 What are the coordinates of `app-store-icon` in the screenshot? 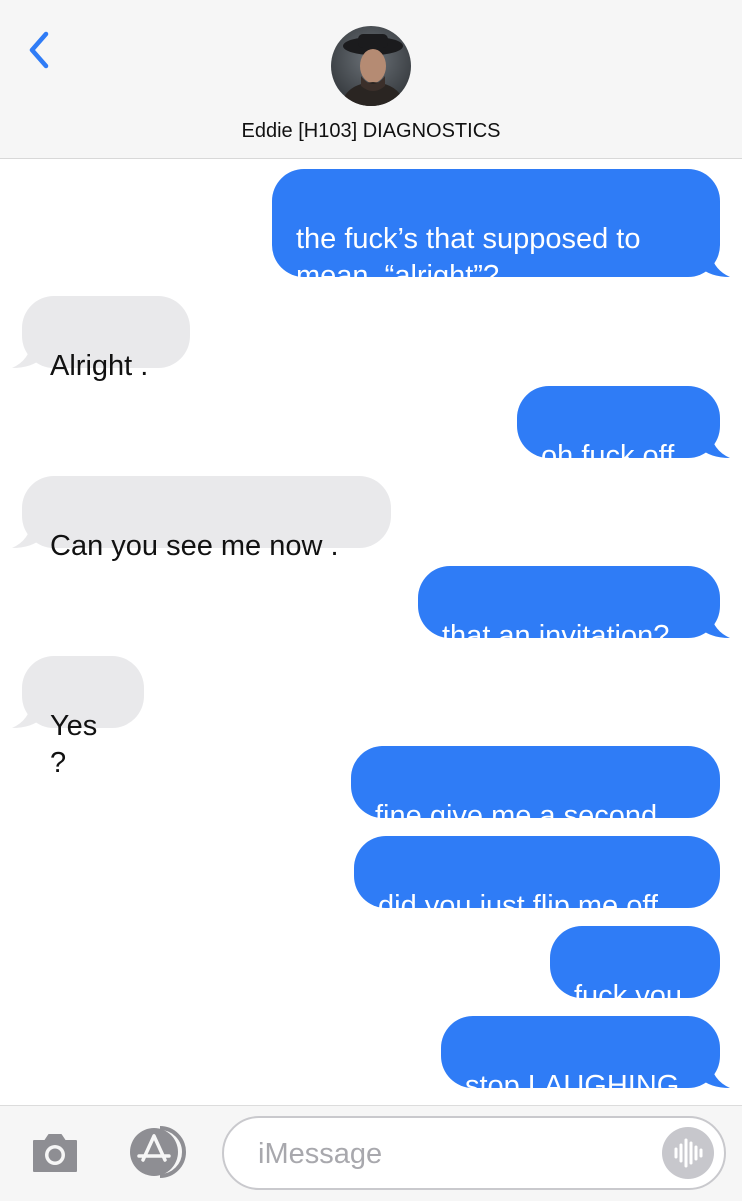 It's located at (158, 1152).